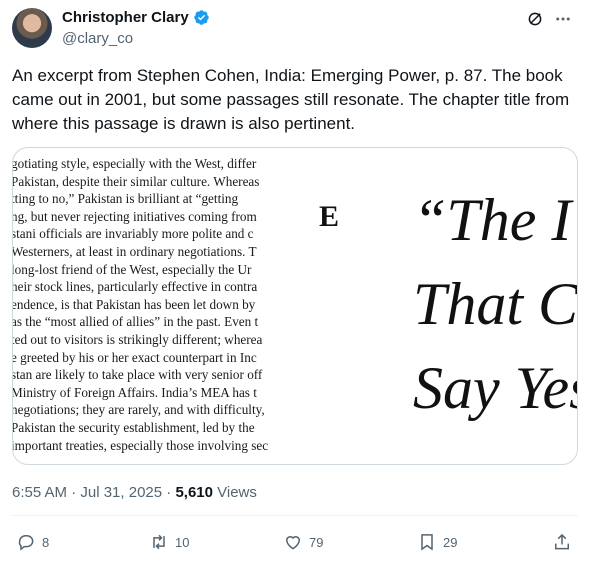 The height and width of the screenshot is (563, 590). Describe the element at coordinates (492, 220) in the screenshot. I see `chapter-title-line-1: “The I` at that location.